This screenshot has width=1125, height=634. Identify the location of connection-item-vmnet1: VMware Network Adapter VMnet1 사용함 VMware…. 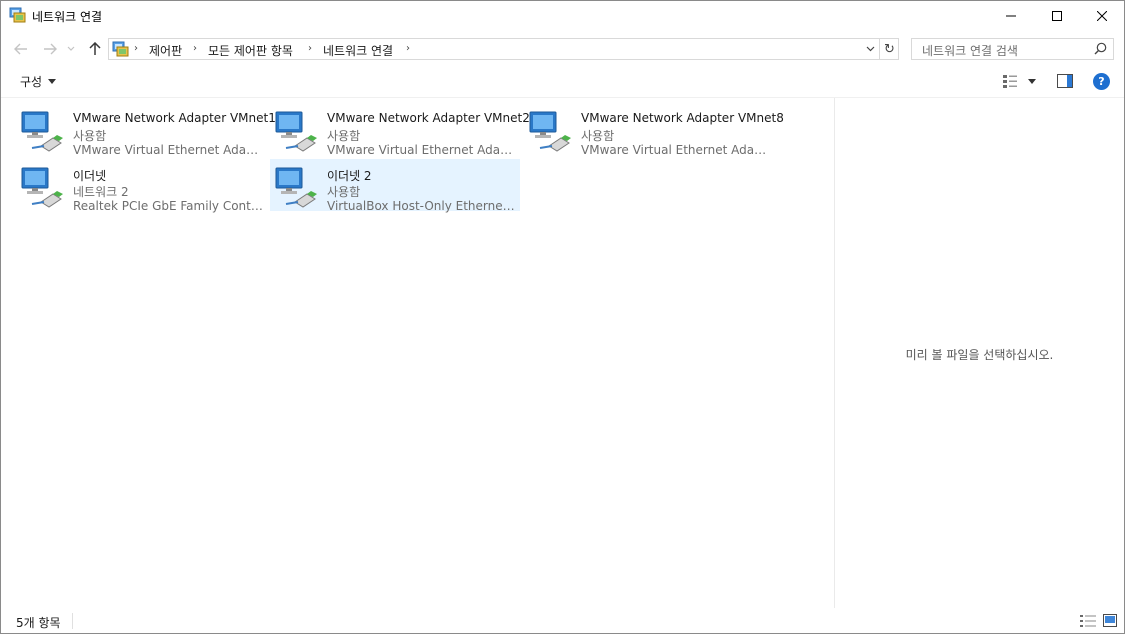
(146, 130).